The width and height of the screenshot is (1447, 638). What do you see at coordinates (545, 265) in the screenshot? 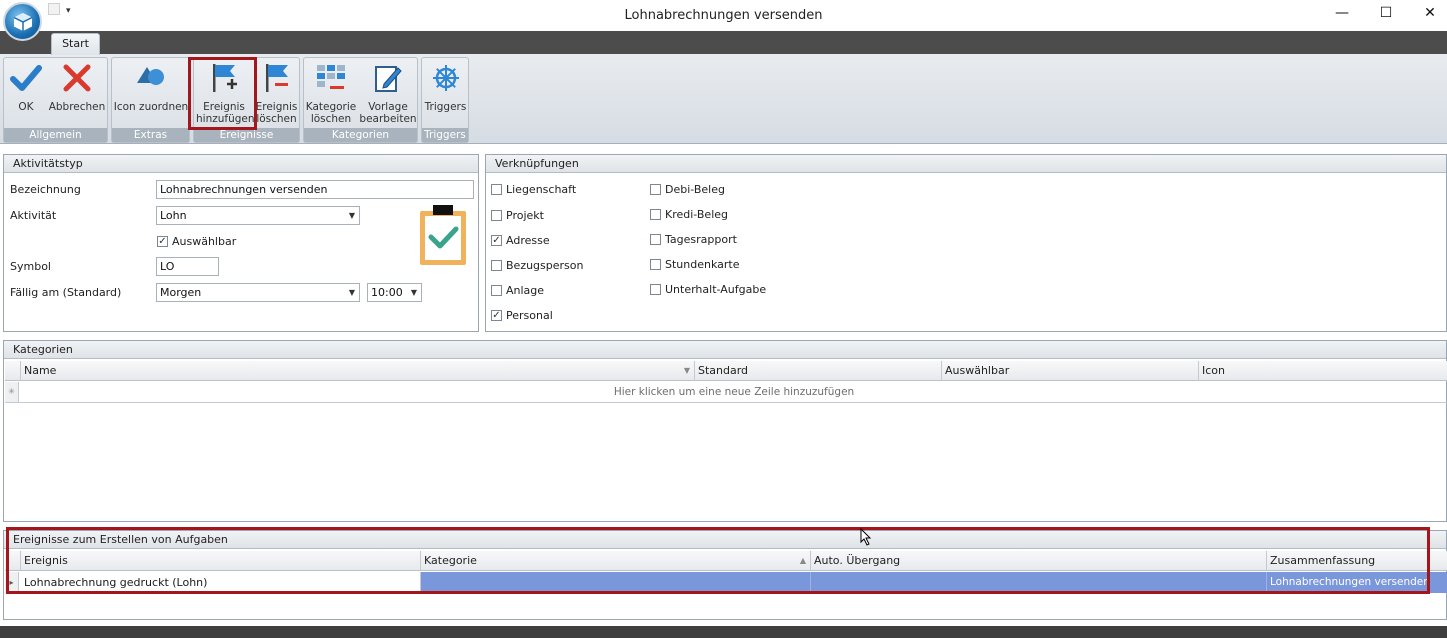
I see `bezugsperson-label: Bezugsperson` at bounding box center [545, 265].